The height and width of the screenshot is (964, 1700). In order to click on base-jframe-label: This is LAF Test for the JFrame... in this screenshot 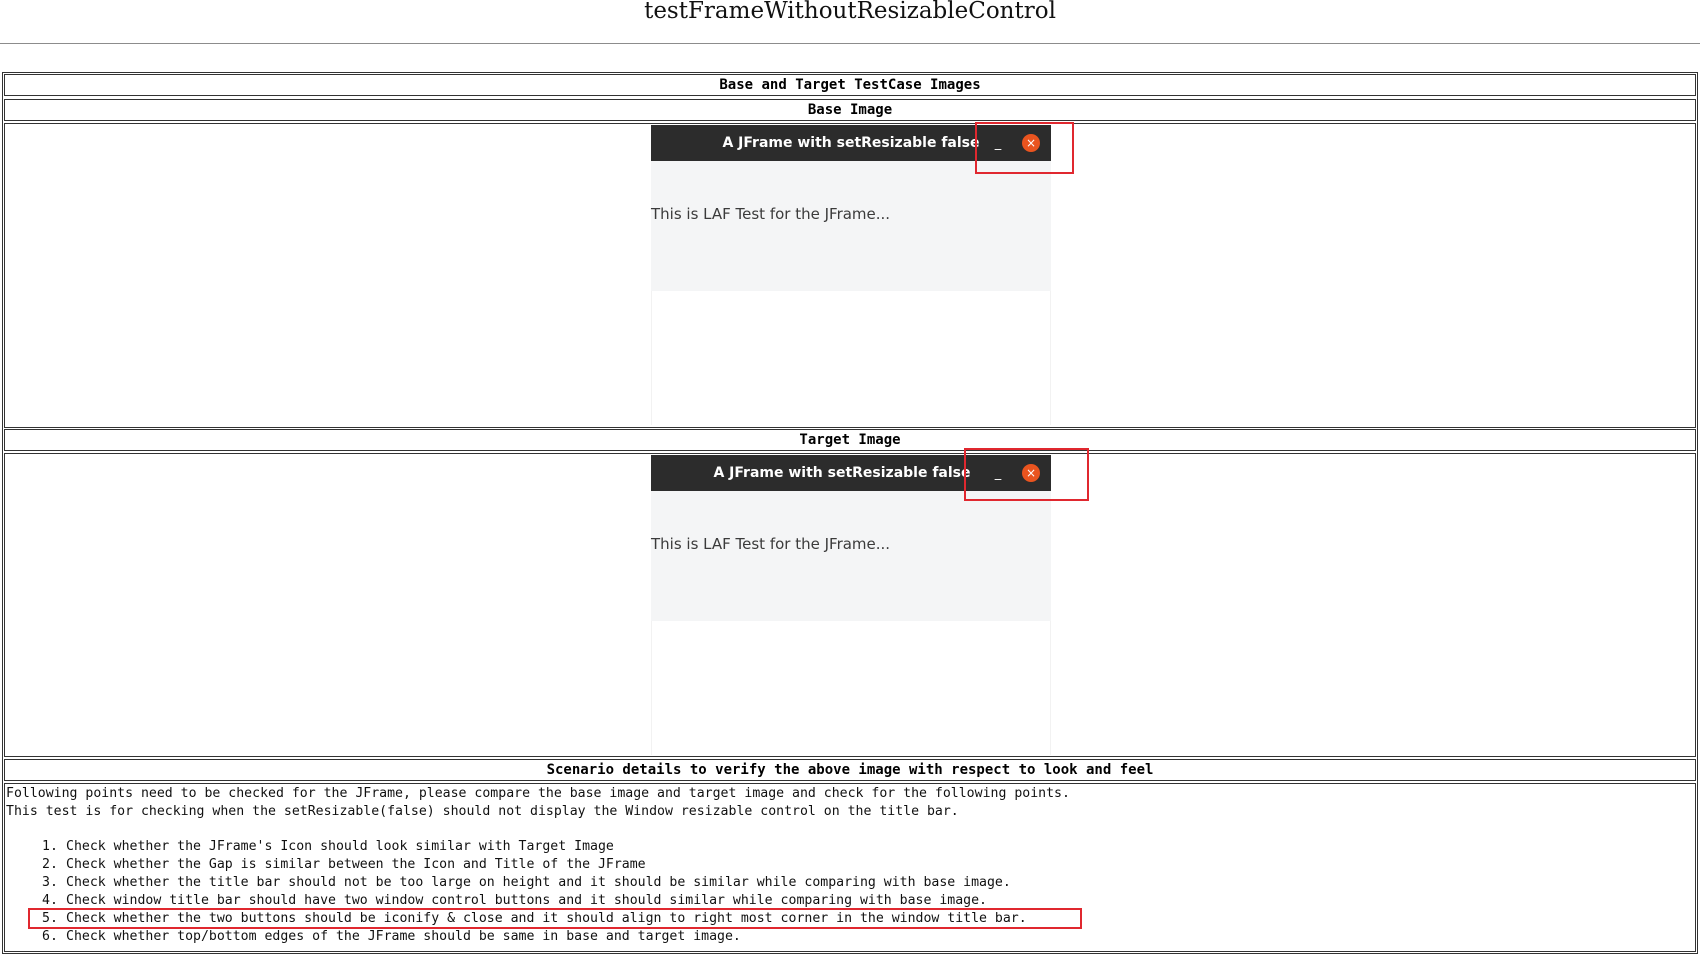, I will do `click(771, 214)`.